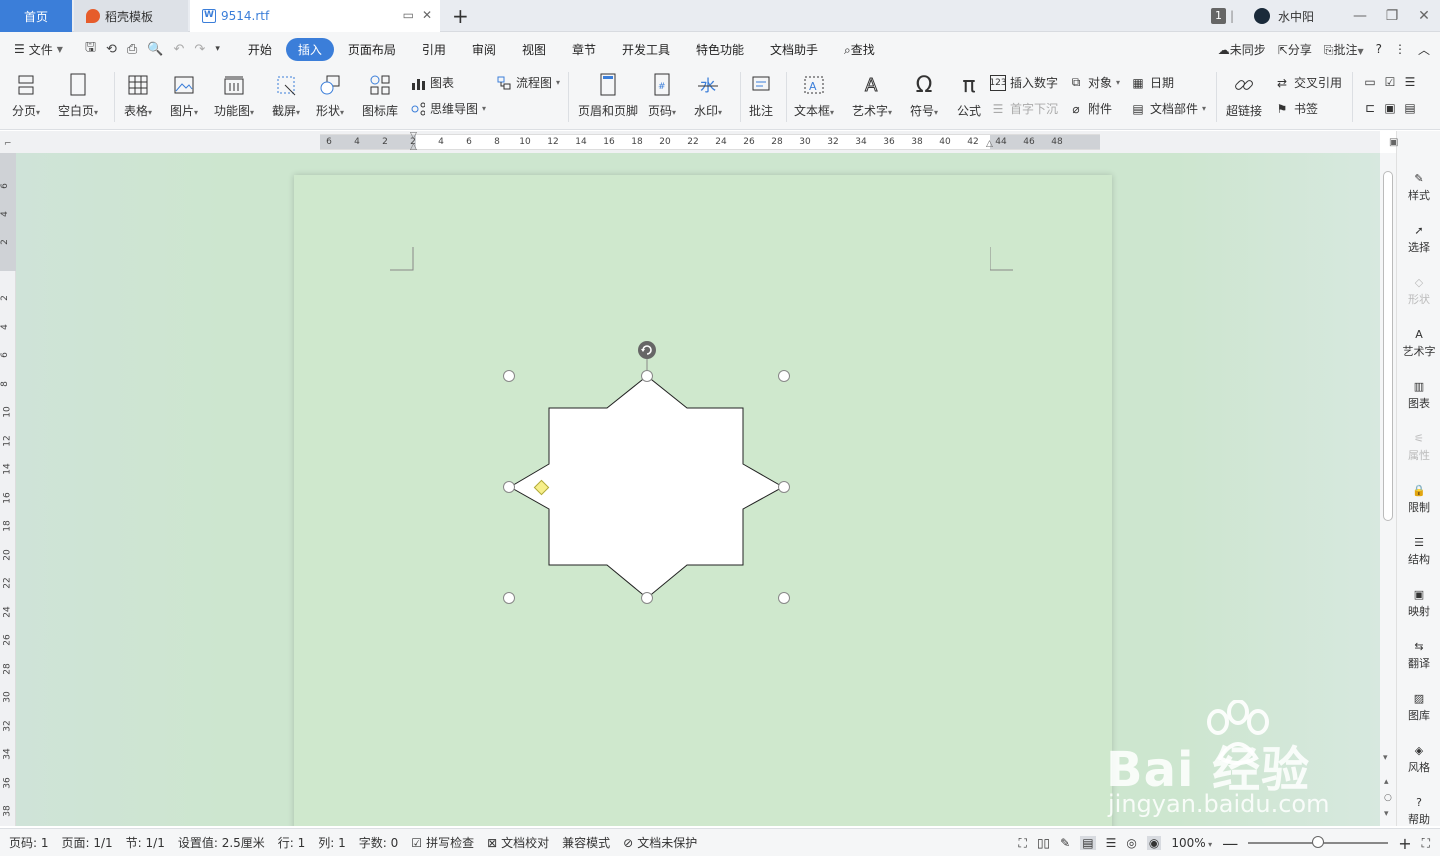  Describe the element at coordinates (29, 842) in the screenshot. I see `status-page-code: 页码: 1` at that location.